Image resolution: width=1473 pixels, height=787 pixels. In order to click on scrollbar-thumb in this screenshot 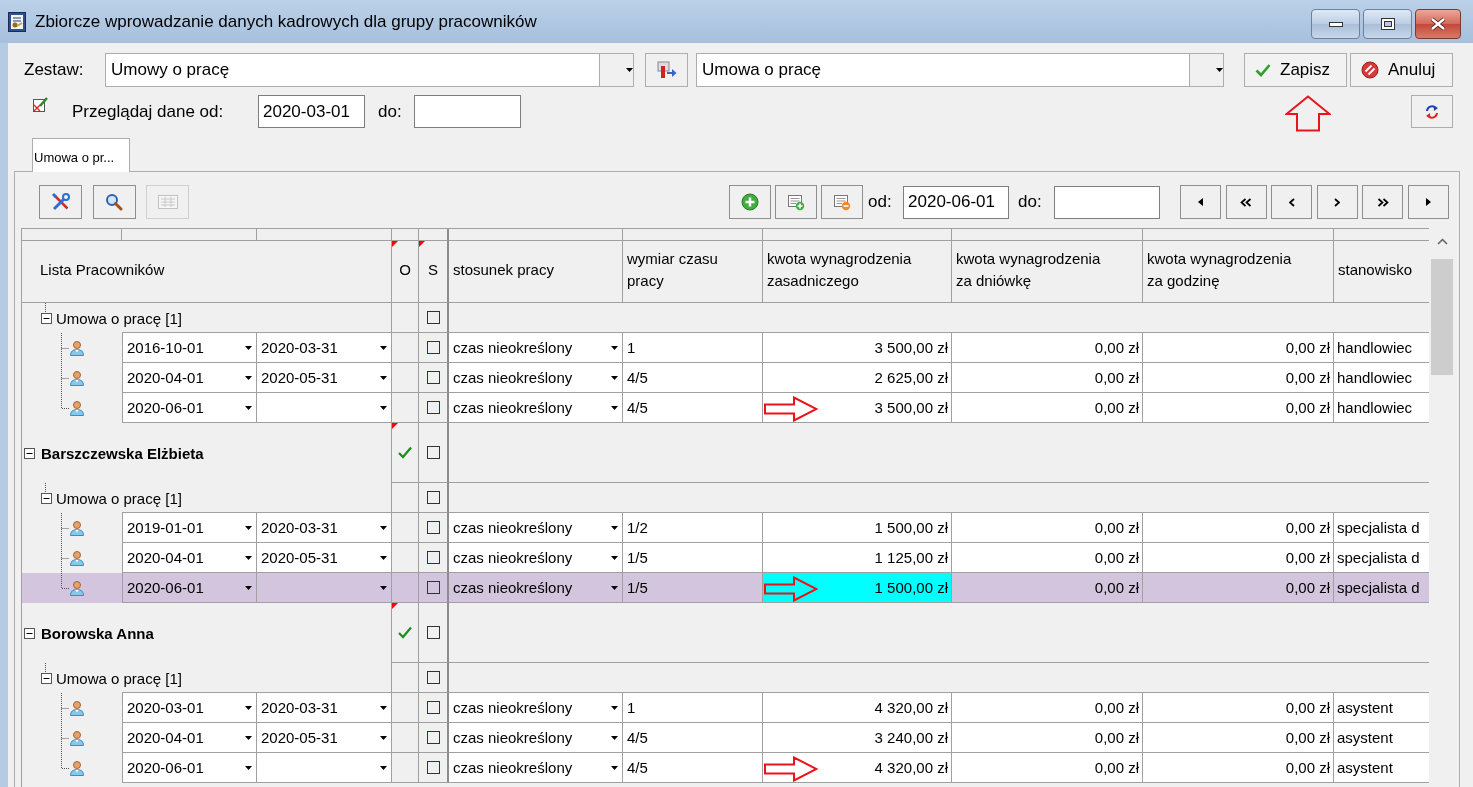, I will do `click(1442, 317)`.